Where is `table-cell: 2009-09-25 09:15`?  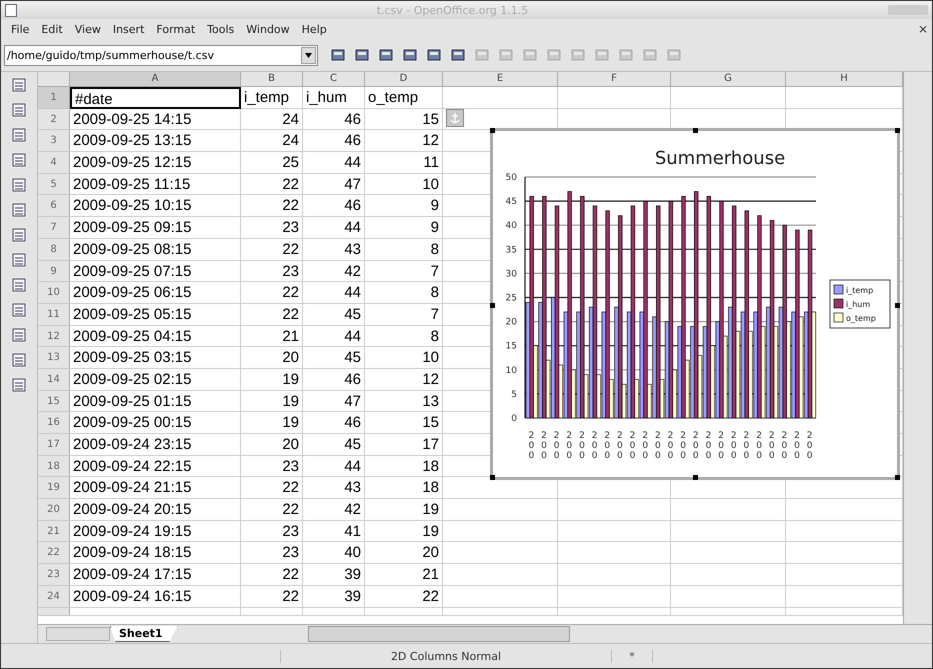
table-cell: 2009-09-25 09:15 is located at coordinates (155, 228).